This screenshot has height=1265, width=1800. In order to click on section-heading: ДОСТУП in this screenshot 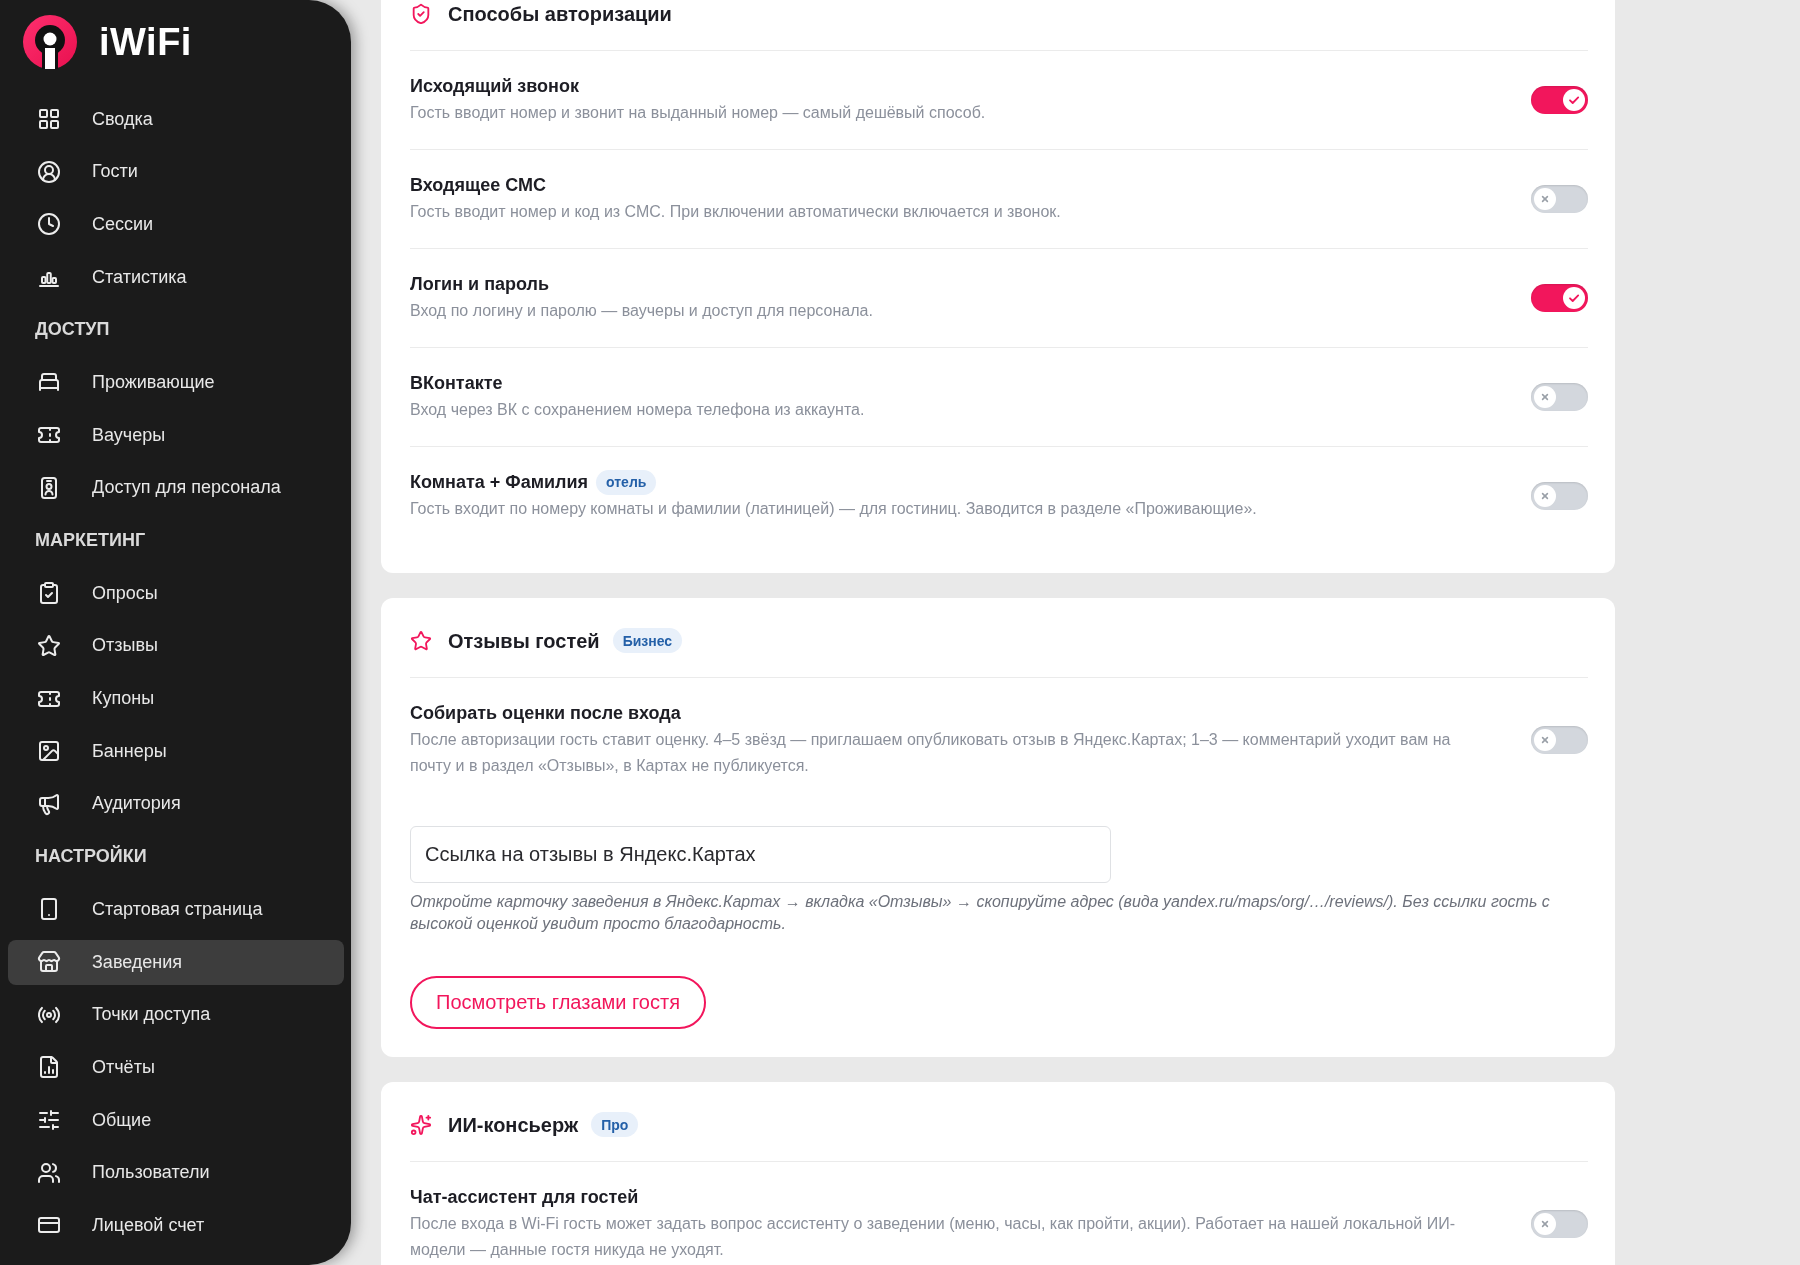, I will do `click(72, 330)`.